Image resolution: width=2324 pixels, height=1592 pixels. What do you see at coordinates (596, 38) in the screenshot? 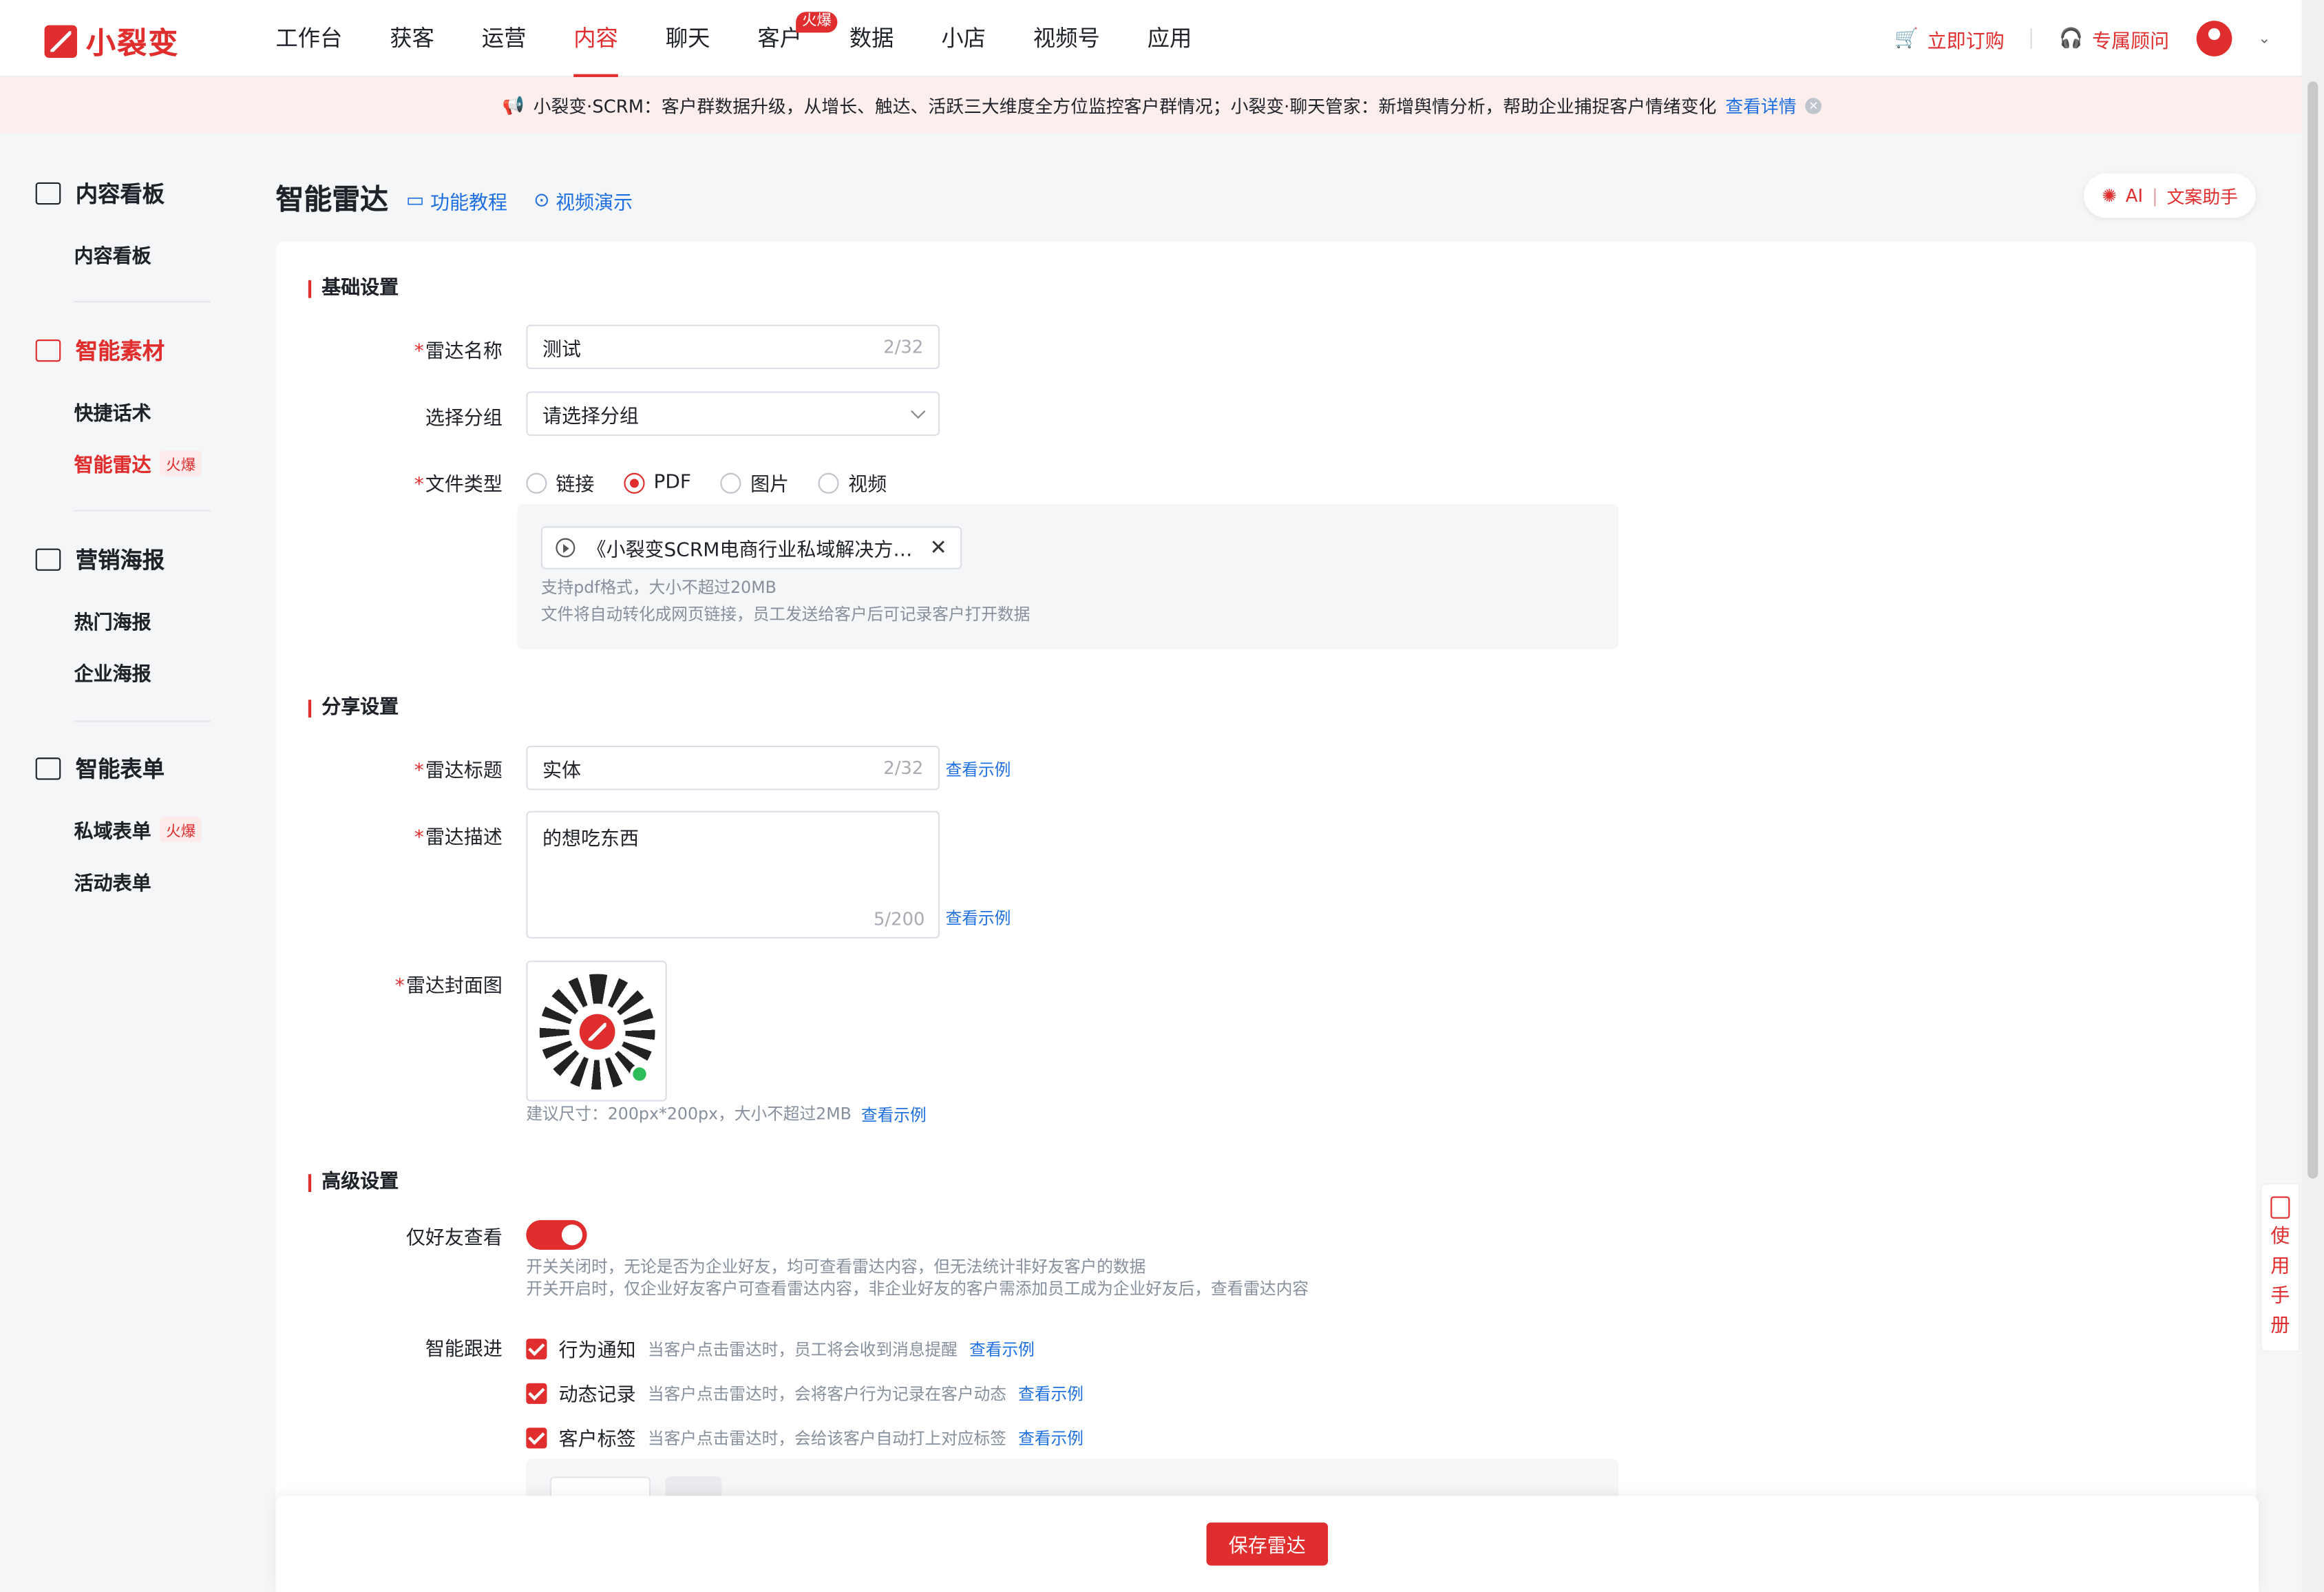
I see `nav-content: 内容` at bounding box center [596, 38].